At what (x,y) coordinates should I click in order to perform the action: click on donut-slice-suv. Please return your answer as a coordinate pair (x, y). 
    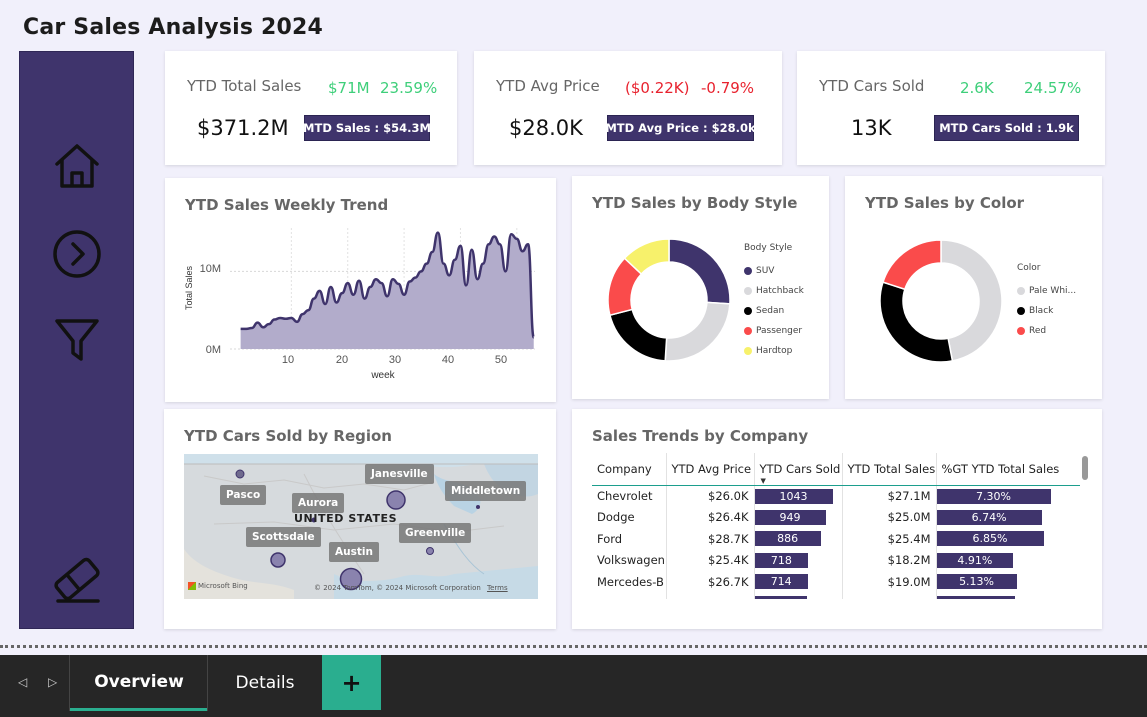
    Looking at the image, I should click on (699, 271).